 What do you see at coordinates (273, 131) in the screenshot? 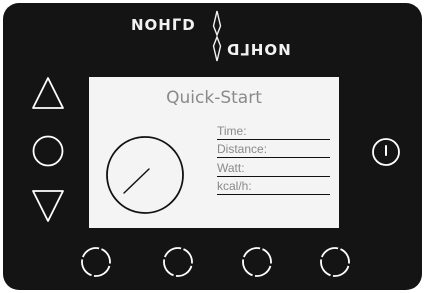
I see `time-field: Time:` at bounding box center [273, 131].